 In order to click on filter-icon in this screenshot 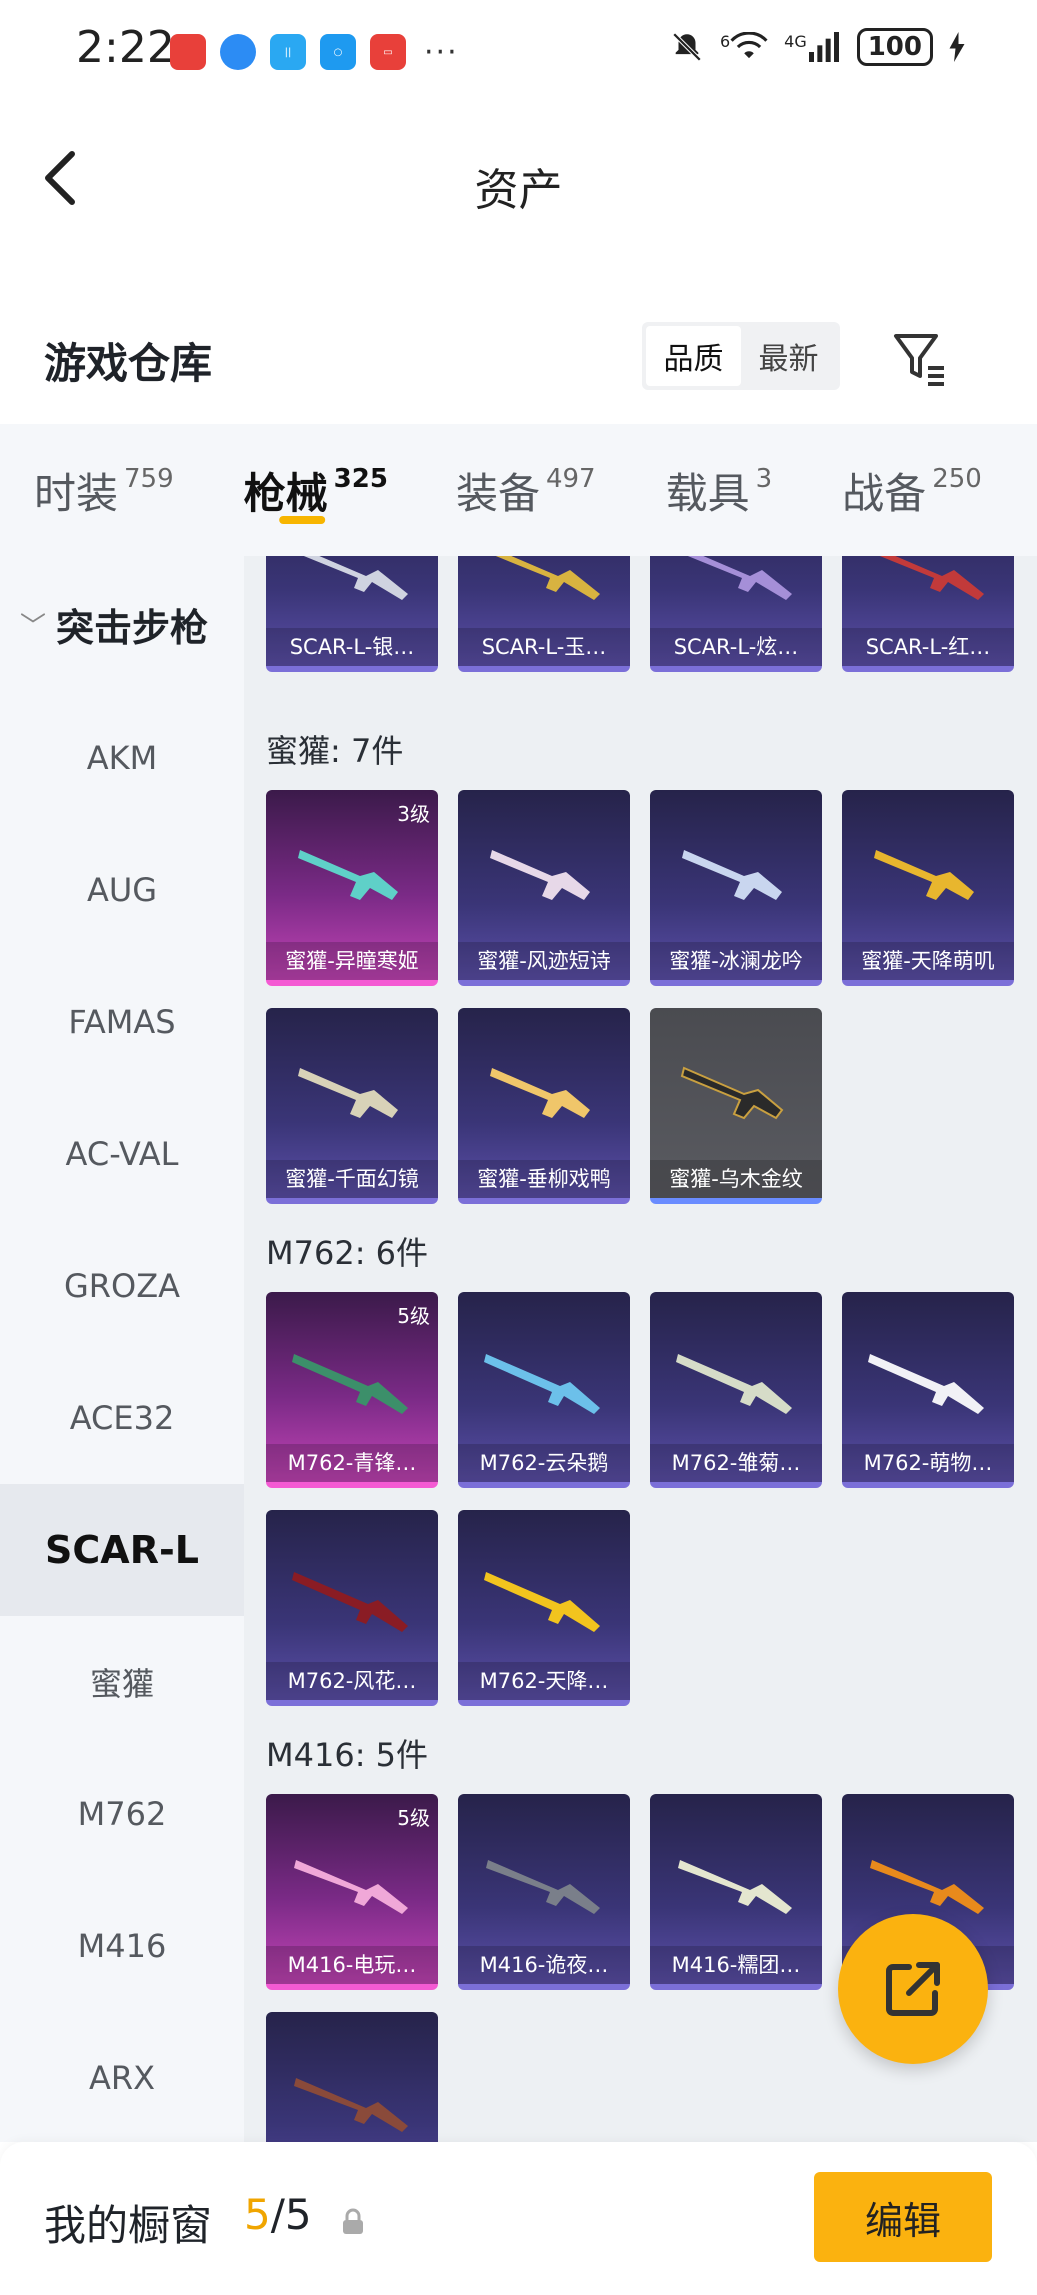, I will do `click(920, 358)`.